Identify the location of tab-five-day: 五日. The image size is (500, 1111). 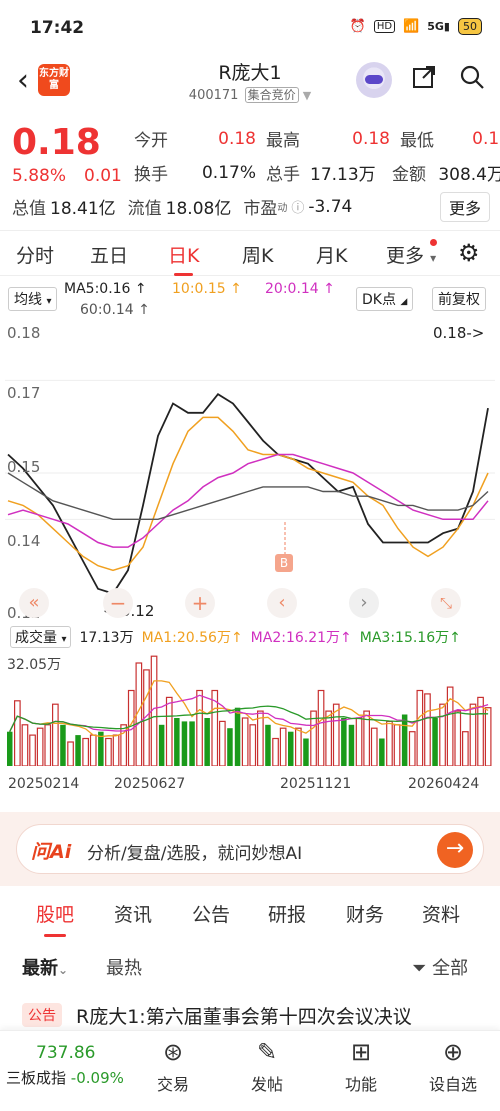
(109, 254).